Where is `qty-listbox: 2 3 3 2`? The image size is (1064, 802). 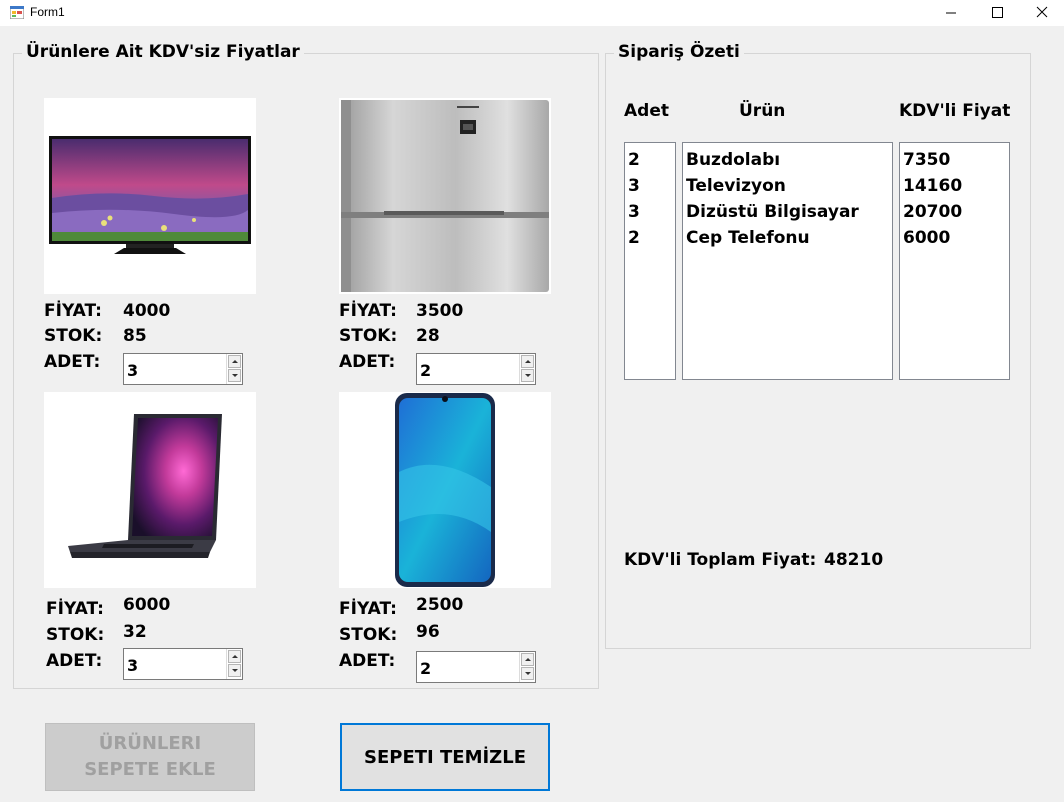 qty-listbox: 2 3 3 2 is located at coordinates (650, 261).